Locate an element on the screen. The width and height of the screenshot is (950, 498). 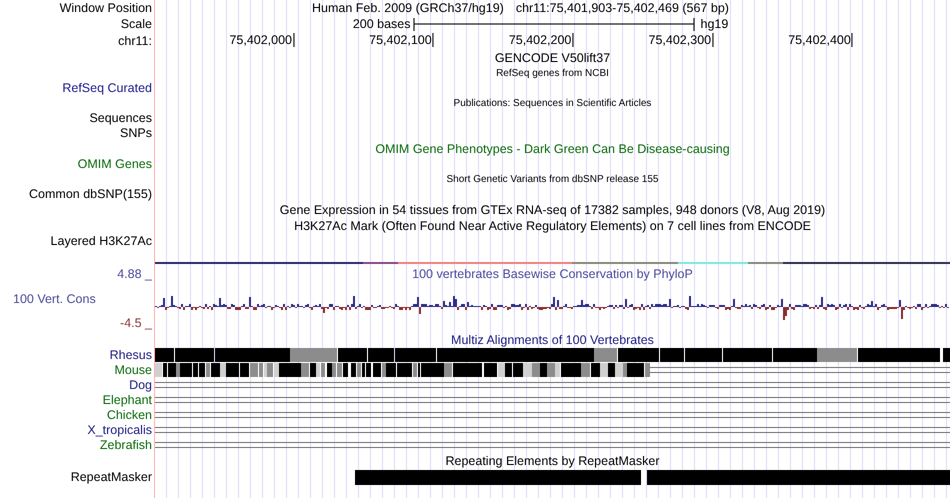
track-label: Mouse is located at coordinates (133, 370).